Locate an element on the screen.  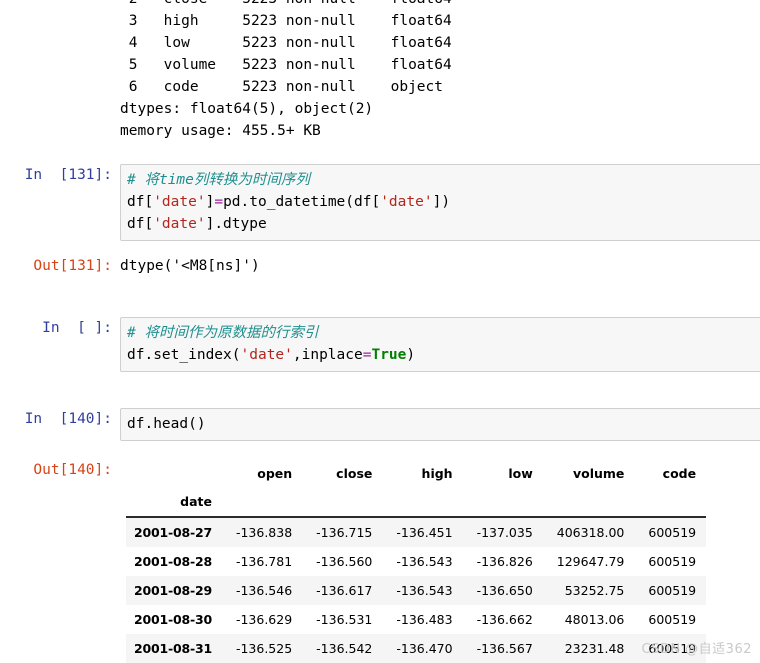
code-editor-140: df.head() is located at coordinates (440, 424).